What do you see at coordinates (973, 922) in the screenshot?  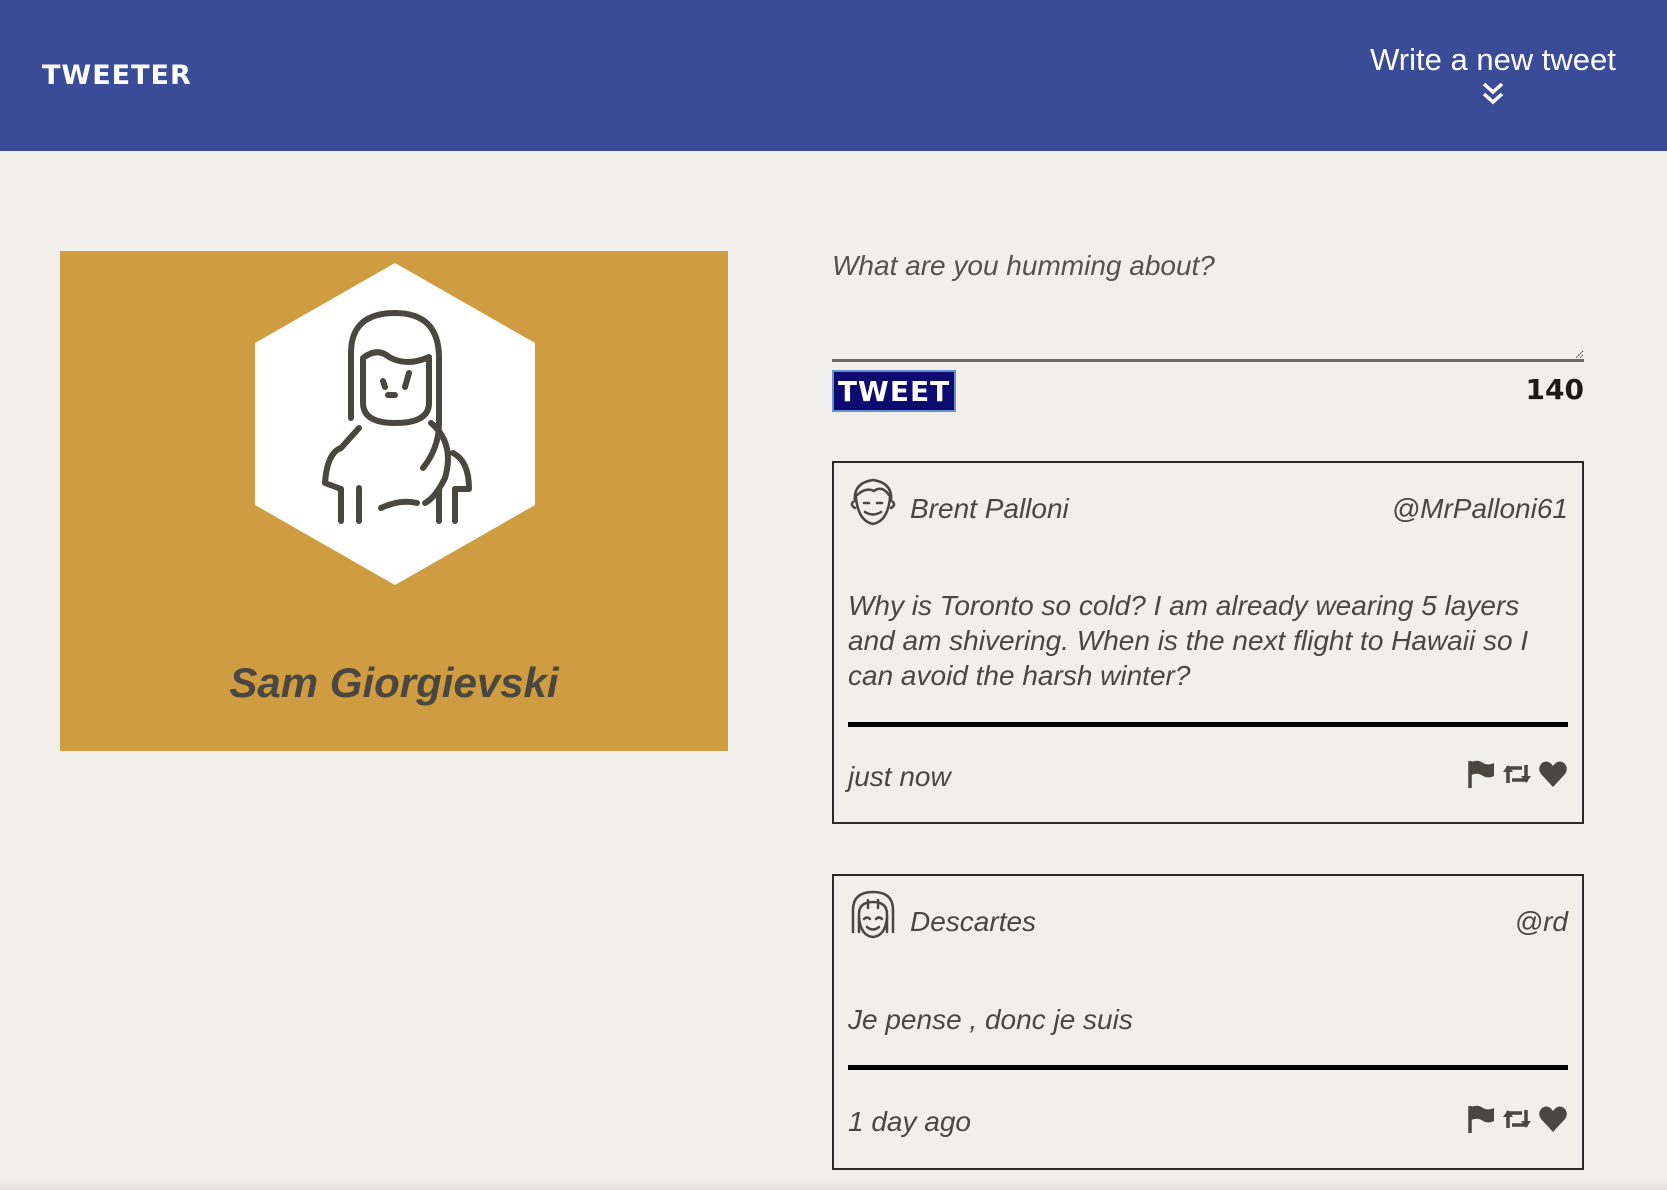 I see `tweet-author-name: Descartes` at bounding box center [973, 922].